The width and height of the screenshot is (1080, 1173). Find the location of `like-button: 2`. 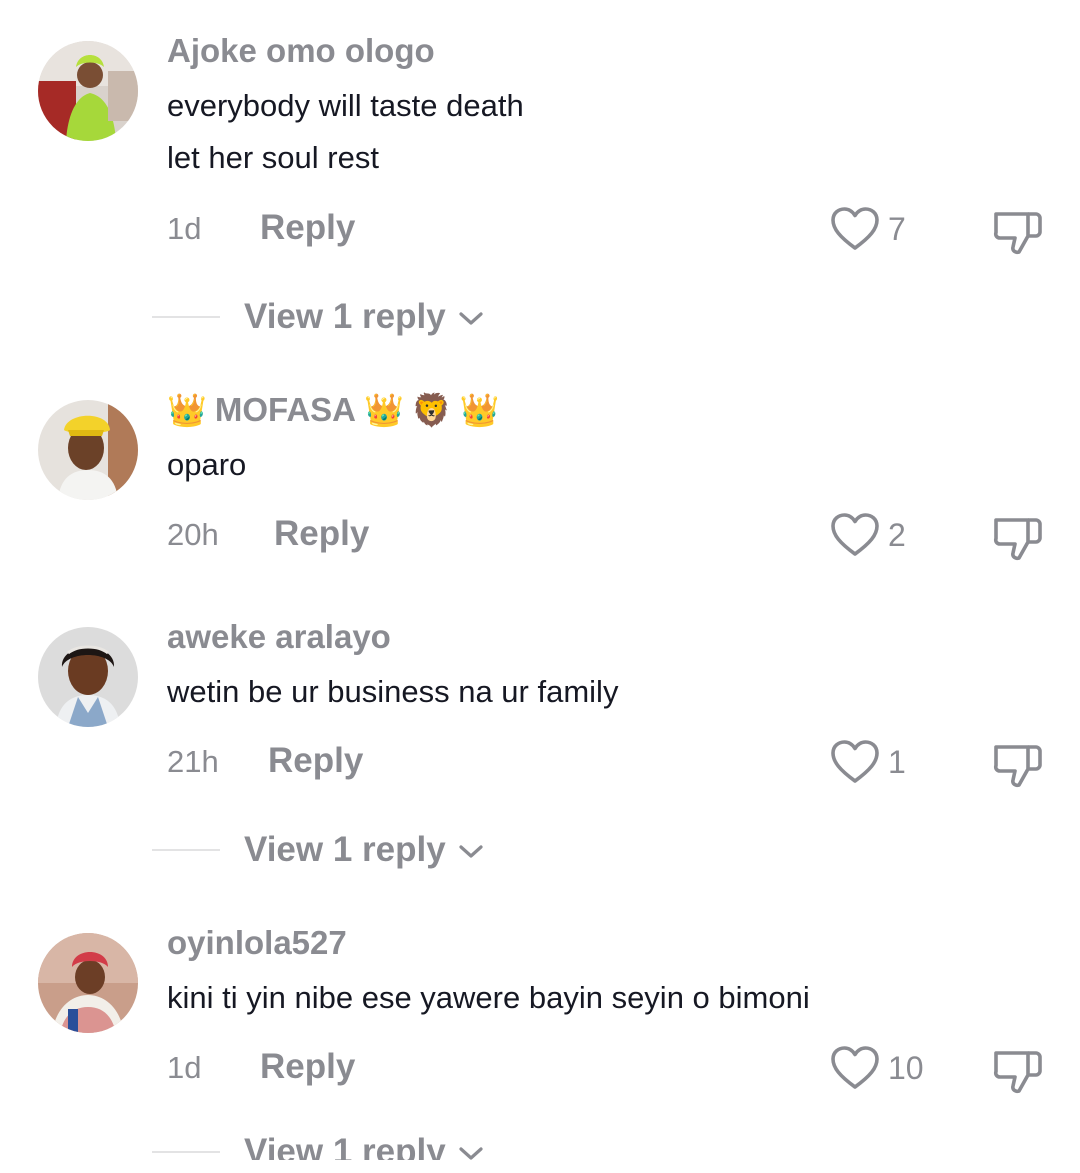

like-button: 2 is located at coordinates (868, 535).